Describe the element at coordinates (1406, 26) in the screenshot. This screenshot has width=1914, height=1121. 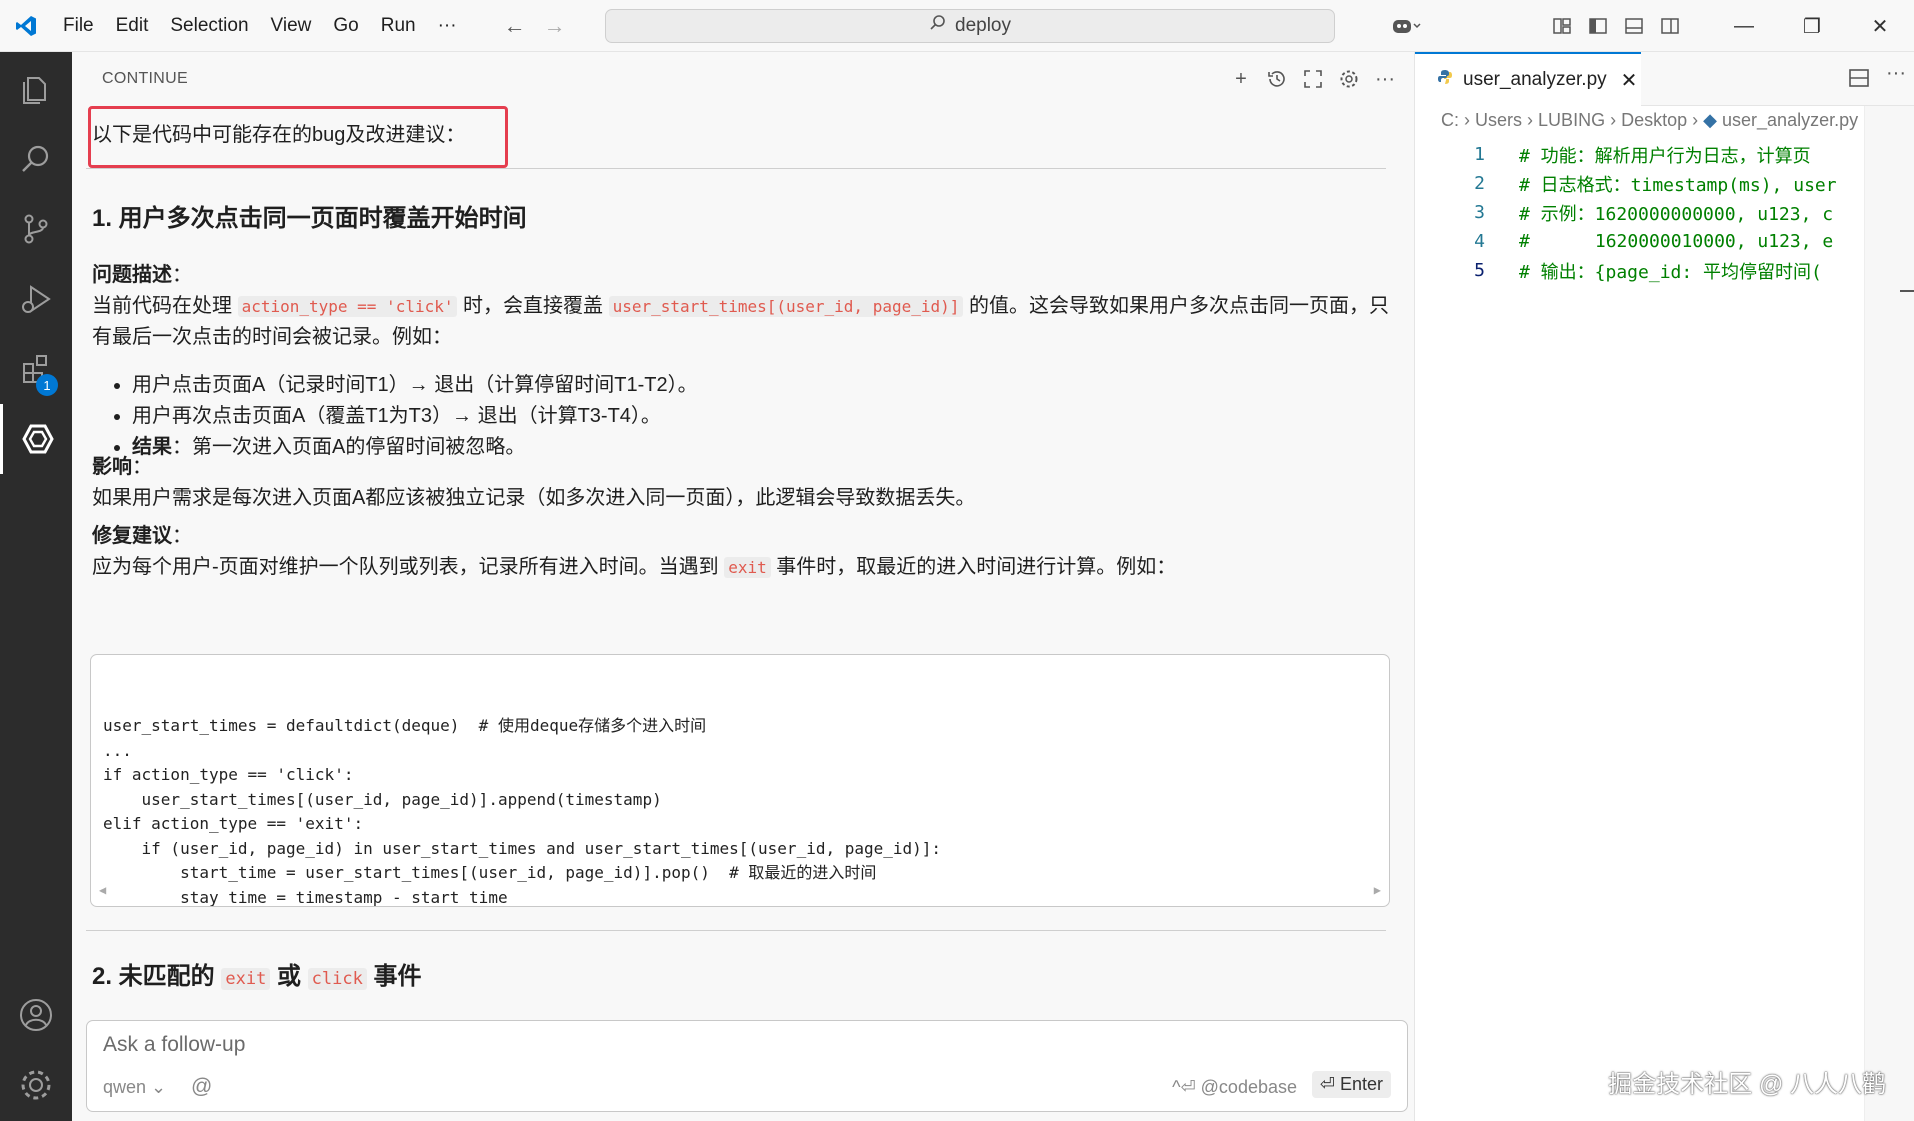
I see `copilot-icon` at that location.